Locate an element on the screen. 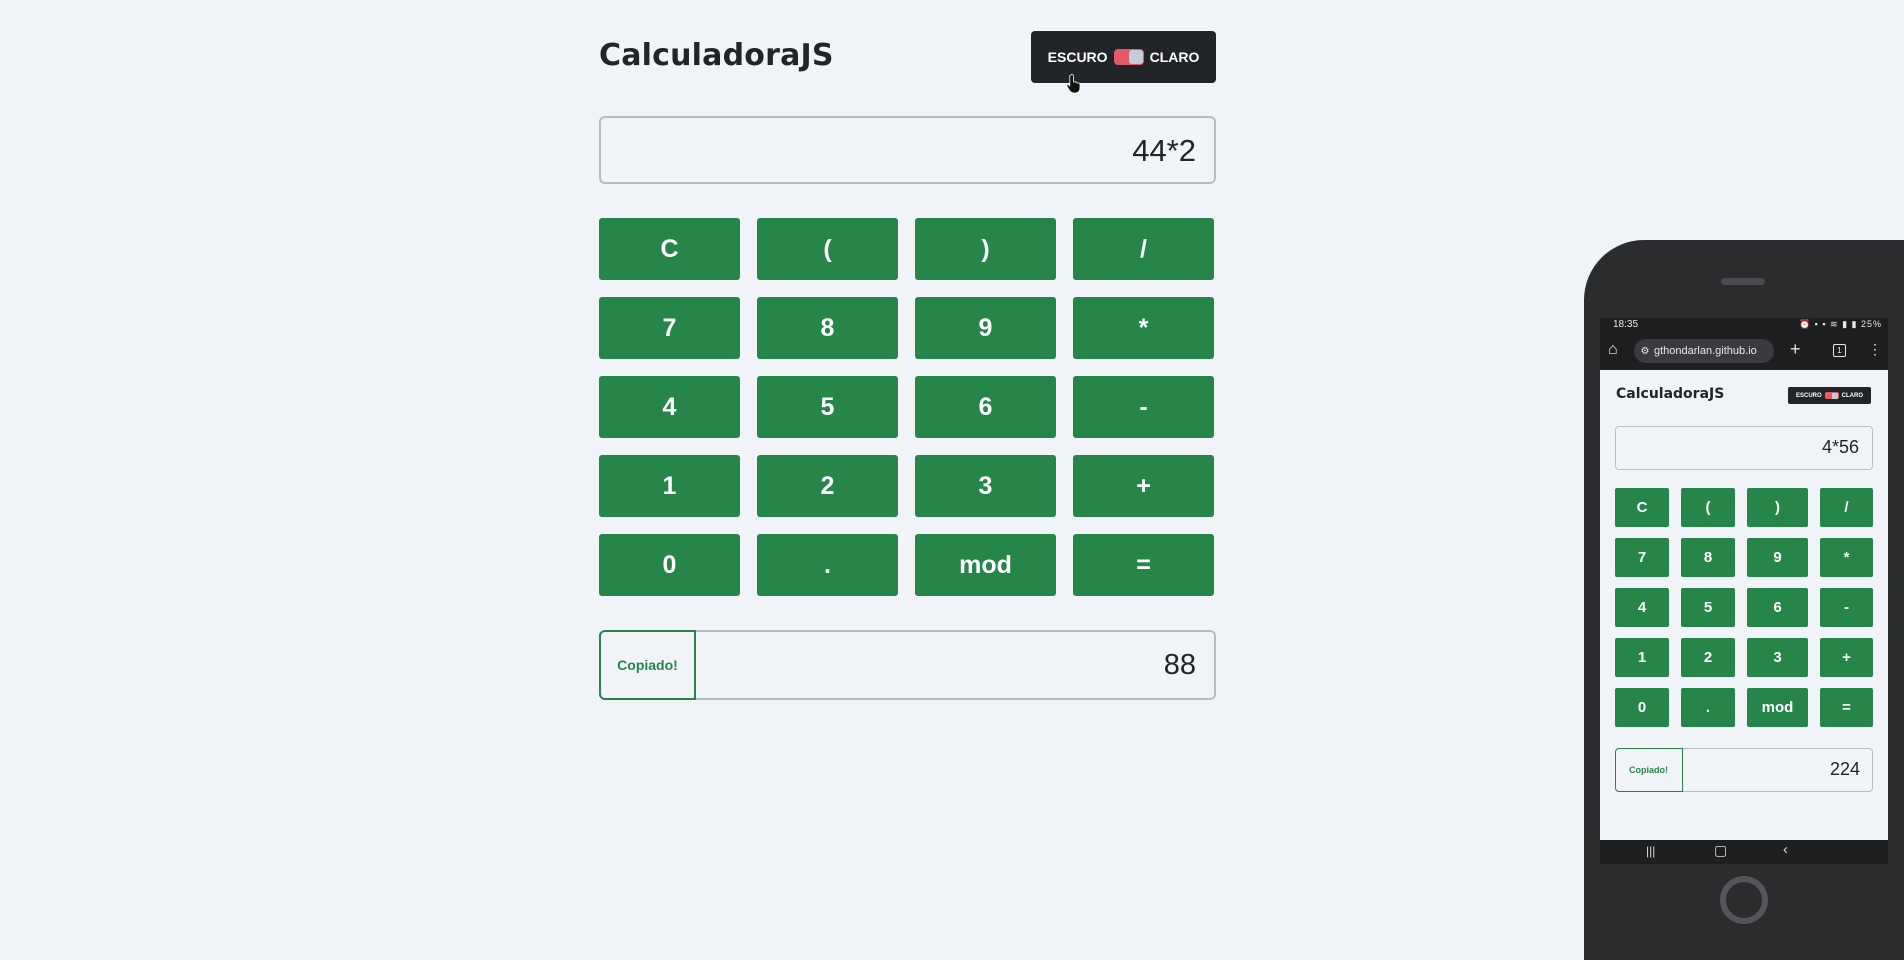 The height and width of the screenshot is (960, 1904). header: CalculadoraJS ESCURO CLARO is located at coordinates (907, 62).